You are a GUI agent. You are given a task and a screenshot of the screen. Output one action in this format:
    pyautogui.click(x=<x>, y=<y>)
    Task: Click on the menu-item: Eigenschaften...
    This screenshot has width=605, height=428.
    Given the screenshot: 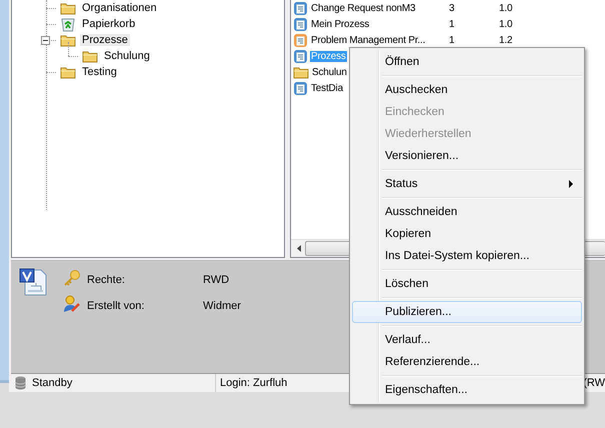 What is the action you would take?
    pyautogui.click(x=467, y=390)
    